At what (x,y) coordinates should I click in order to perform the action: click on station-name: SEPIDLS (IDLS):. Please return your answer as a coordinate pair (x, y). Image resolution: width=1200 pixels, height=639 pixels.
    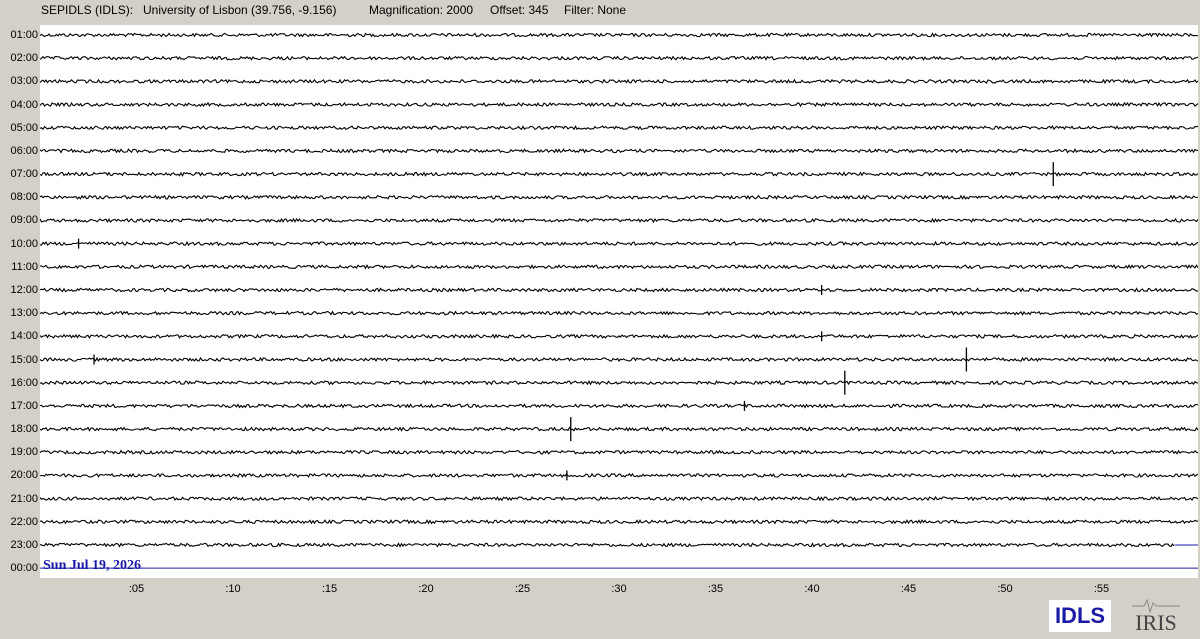
    Looking at the image, I should click on (87, 10).